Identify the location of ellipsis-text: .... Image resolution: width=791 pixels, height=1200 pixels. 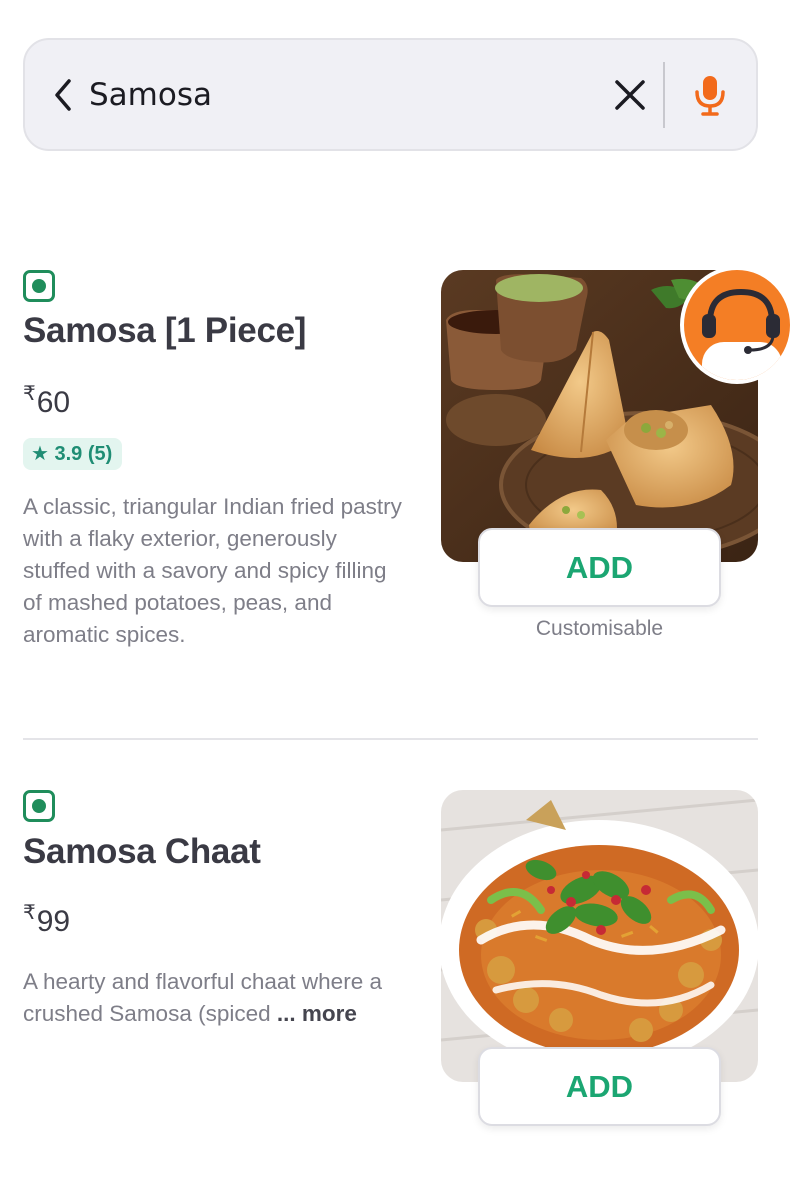
(283, 1013).